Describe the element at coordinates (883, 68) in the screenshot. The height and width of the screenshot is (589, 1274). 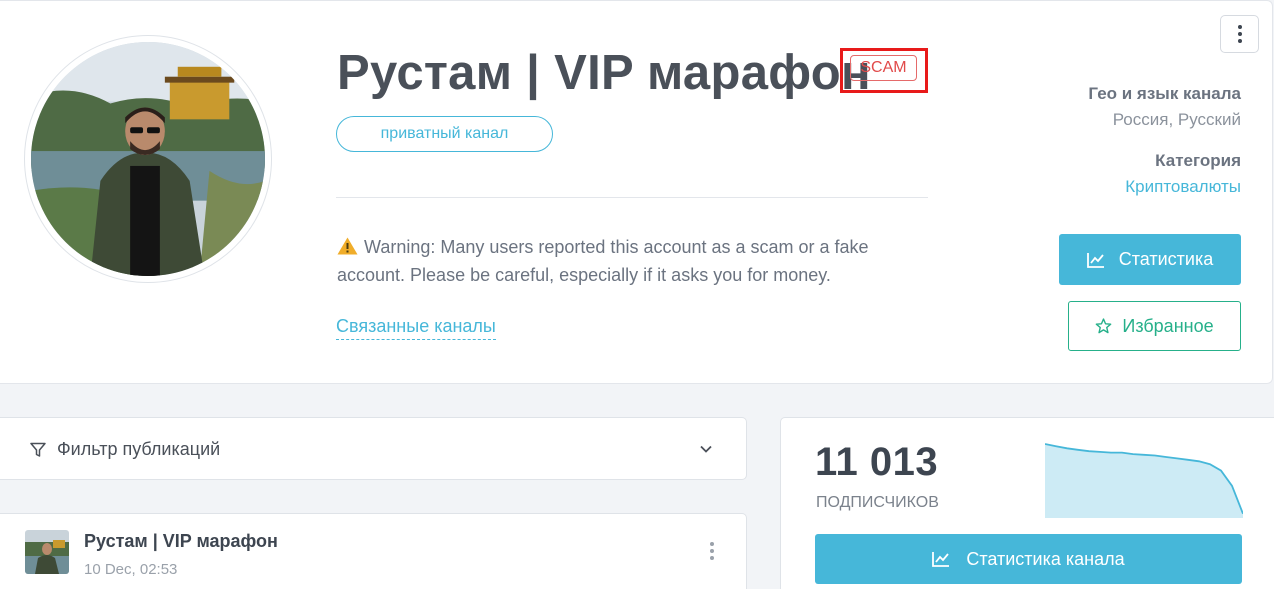
I see `scam-badge: SCAM` at that location.